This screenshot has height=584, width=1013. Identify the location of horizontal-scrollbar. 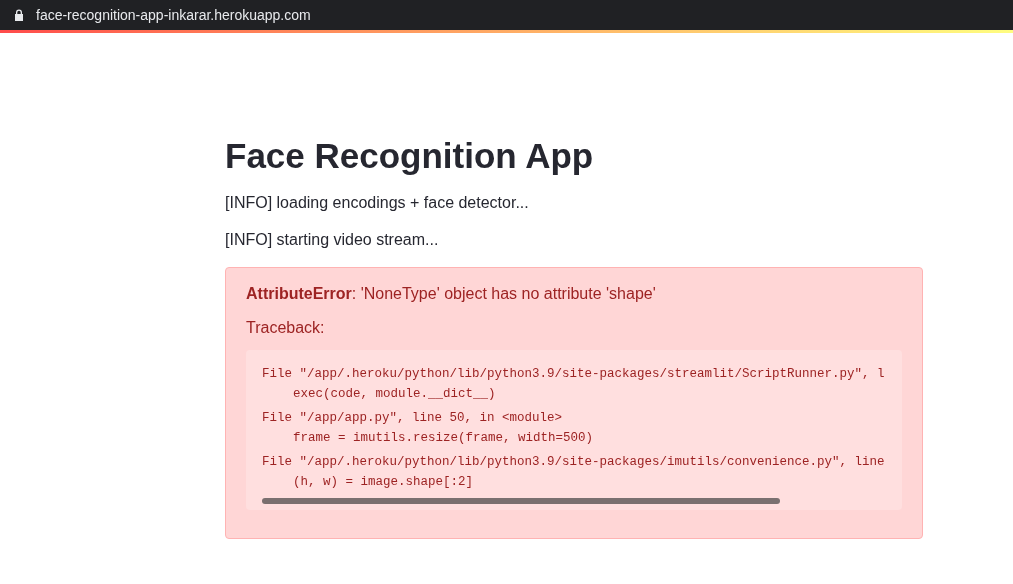
(521, 501).